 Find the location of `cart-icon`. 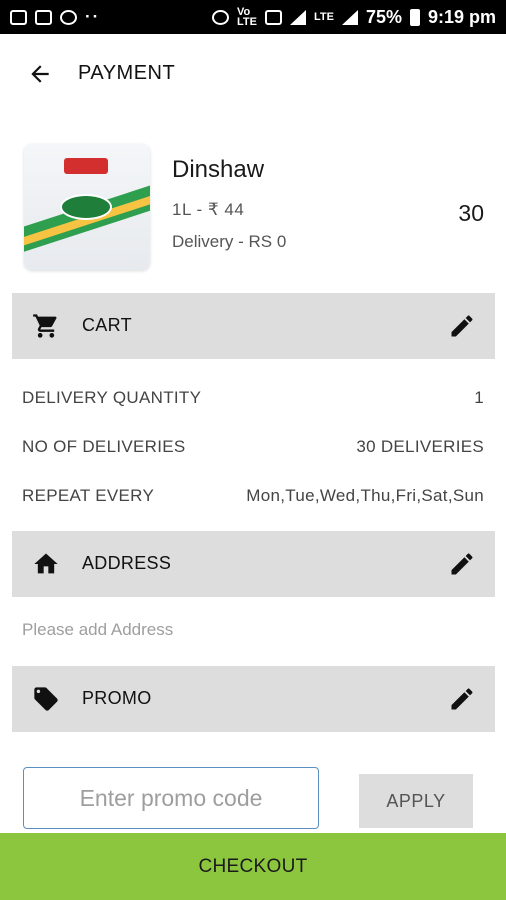

cart-icon is located at coordinates (45, 326).